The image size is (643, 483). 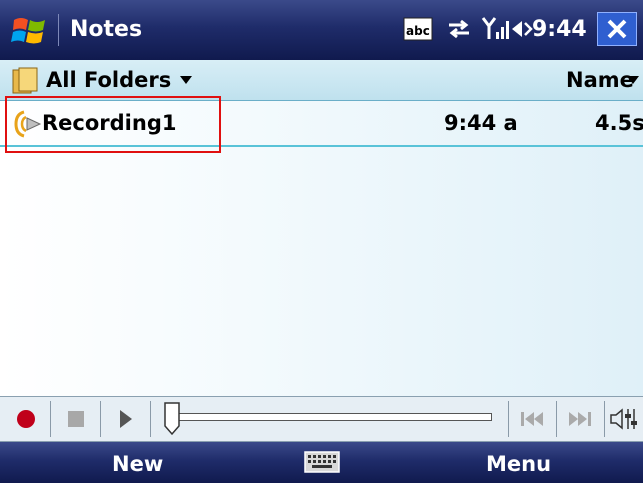 What do you see at coordinates (459, 29) in the screenshot?
I see `connectivity-icon` at bounding box center [459, 29].